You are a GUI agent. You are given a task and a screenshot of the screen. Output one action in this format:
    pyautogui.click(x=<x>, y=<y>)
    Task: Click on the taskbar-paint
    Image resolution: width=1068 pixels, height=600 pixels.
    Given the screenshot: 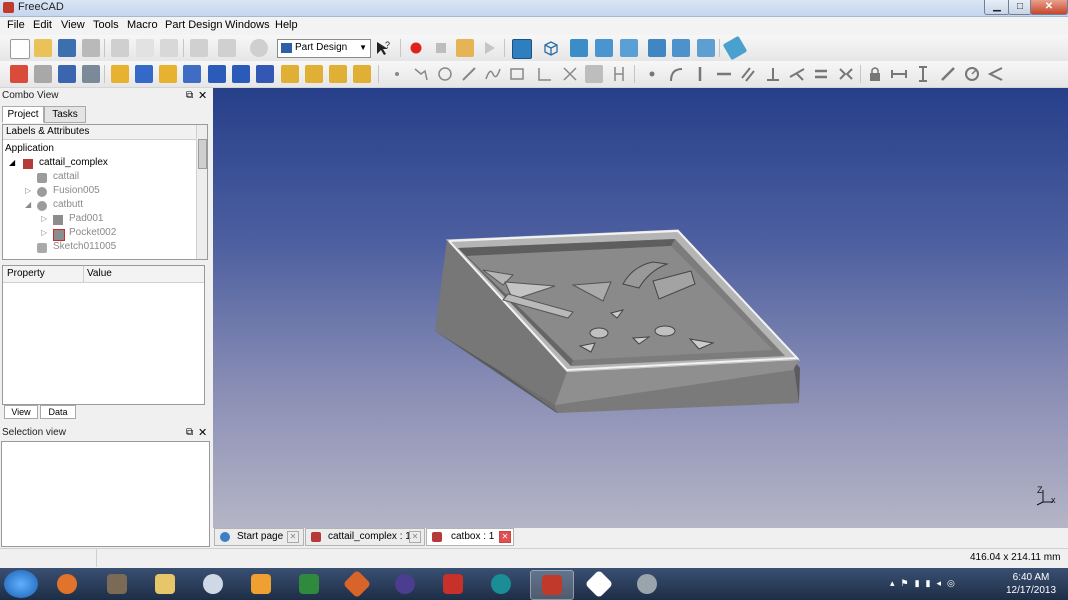 What is the action you would take?
    pyautogui.click(x=213, y=584)
    